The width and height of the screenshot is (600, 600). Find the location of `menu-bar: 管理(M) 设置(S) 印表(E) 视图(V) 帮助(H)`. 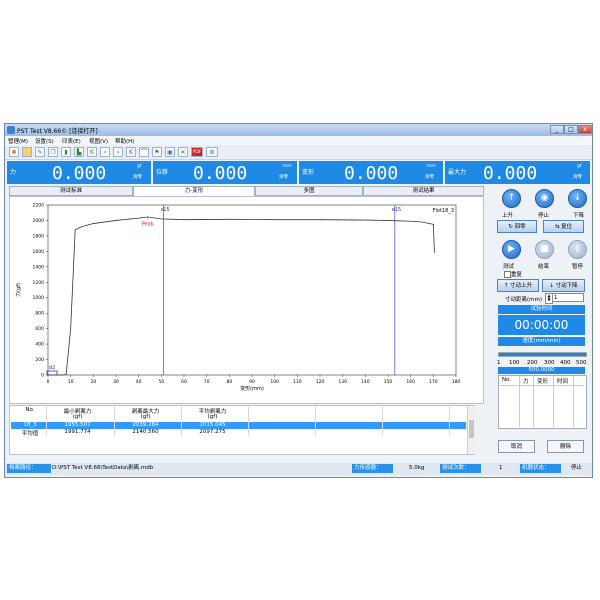

menu-bar: 管理(M) 设置(S) 印表(E) 视图(V) 帮助(H) is located at coordinates (298, 140).